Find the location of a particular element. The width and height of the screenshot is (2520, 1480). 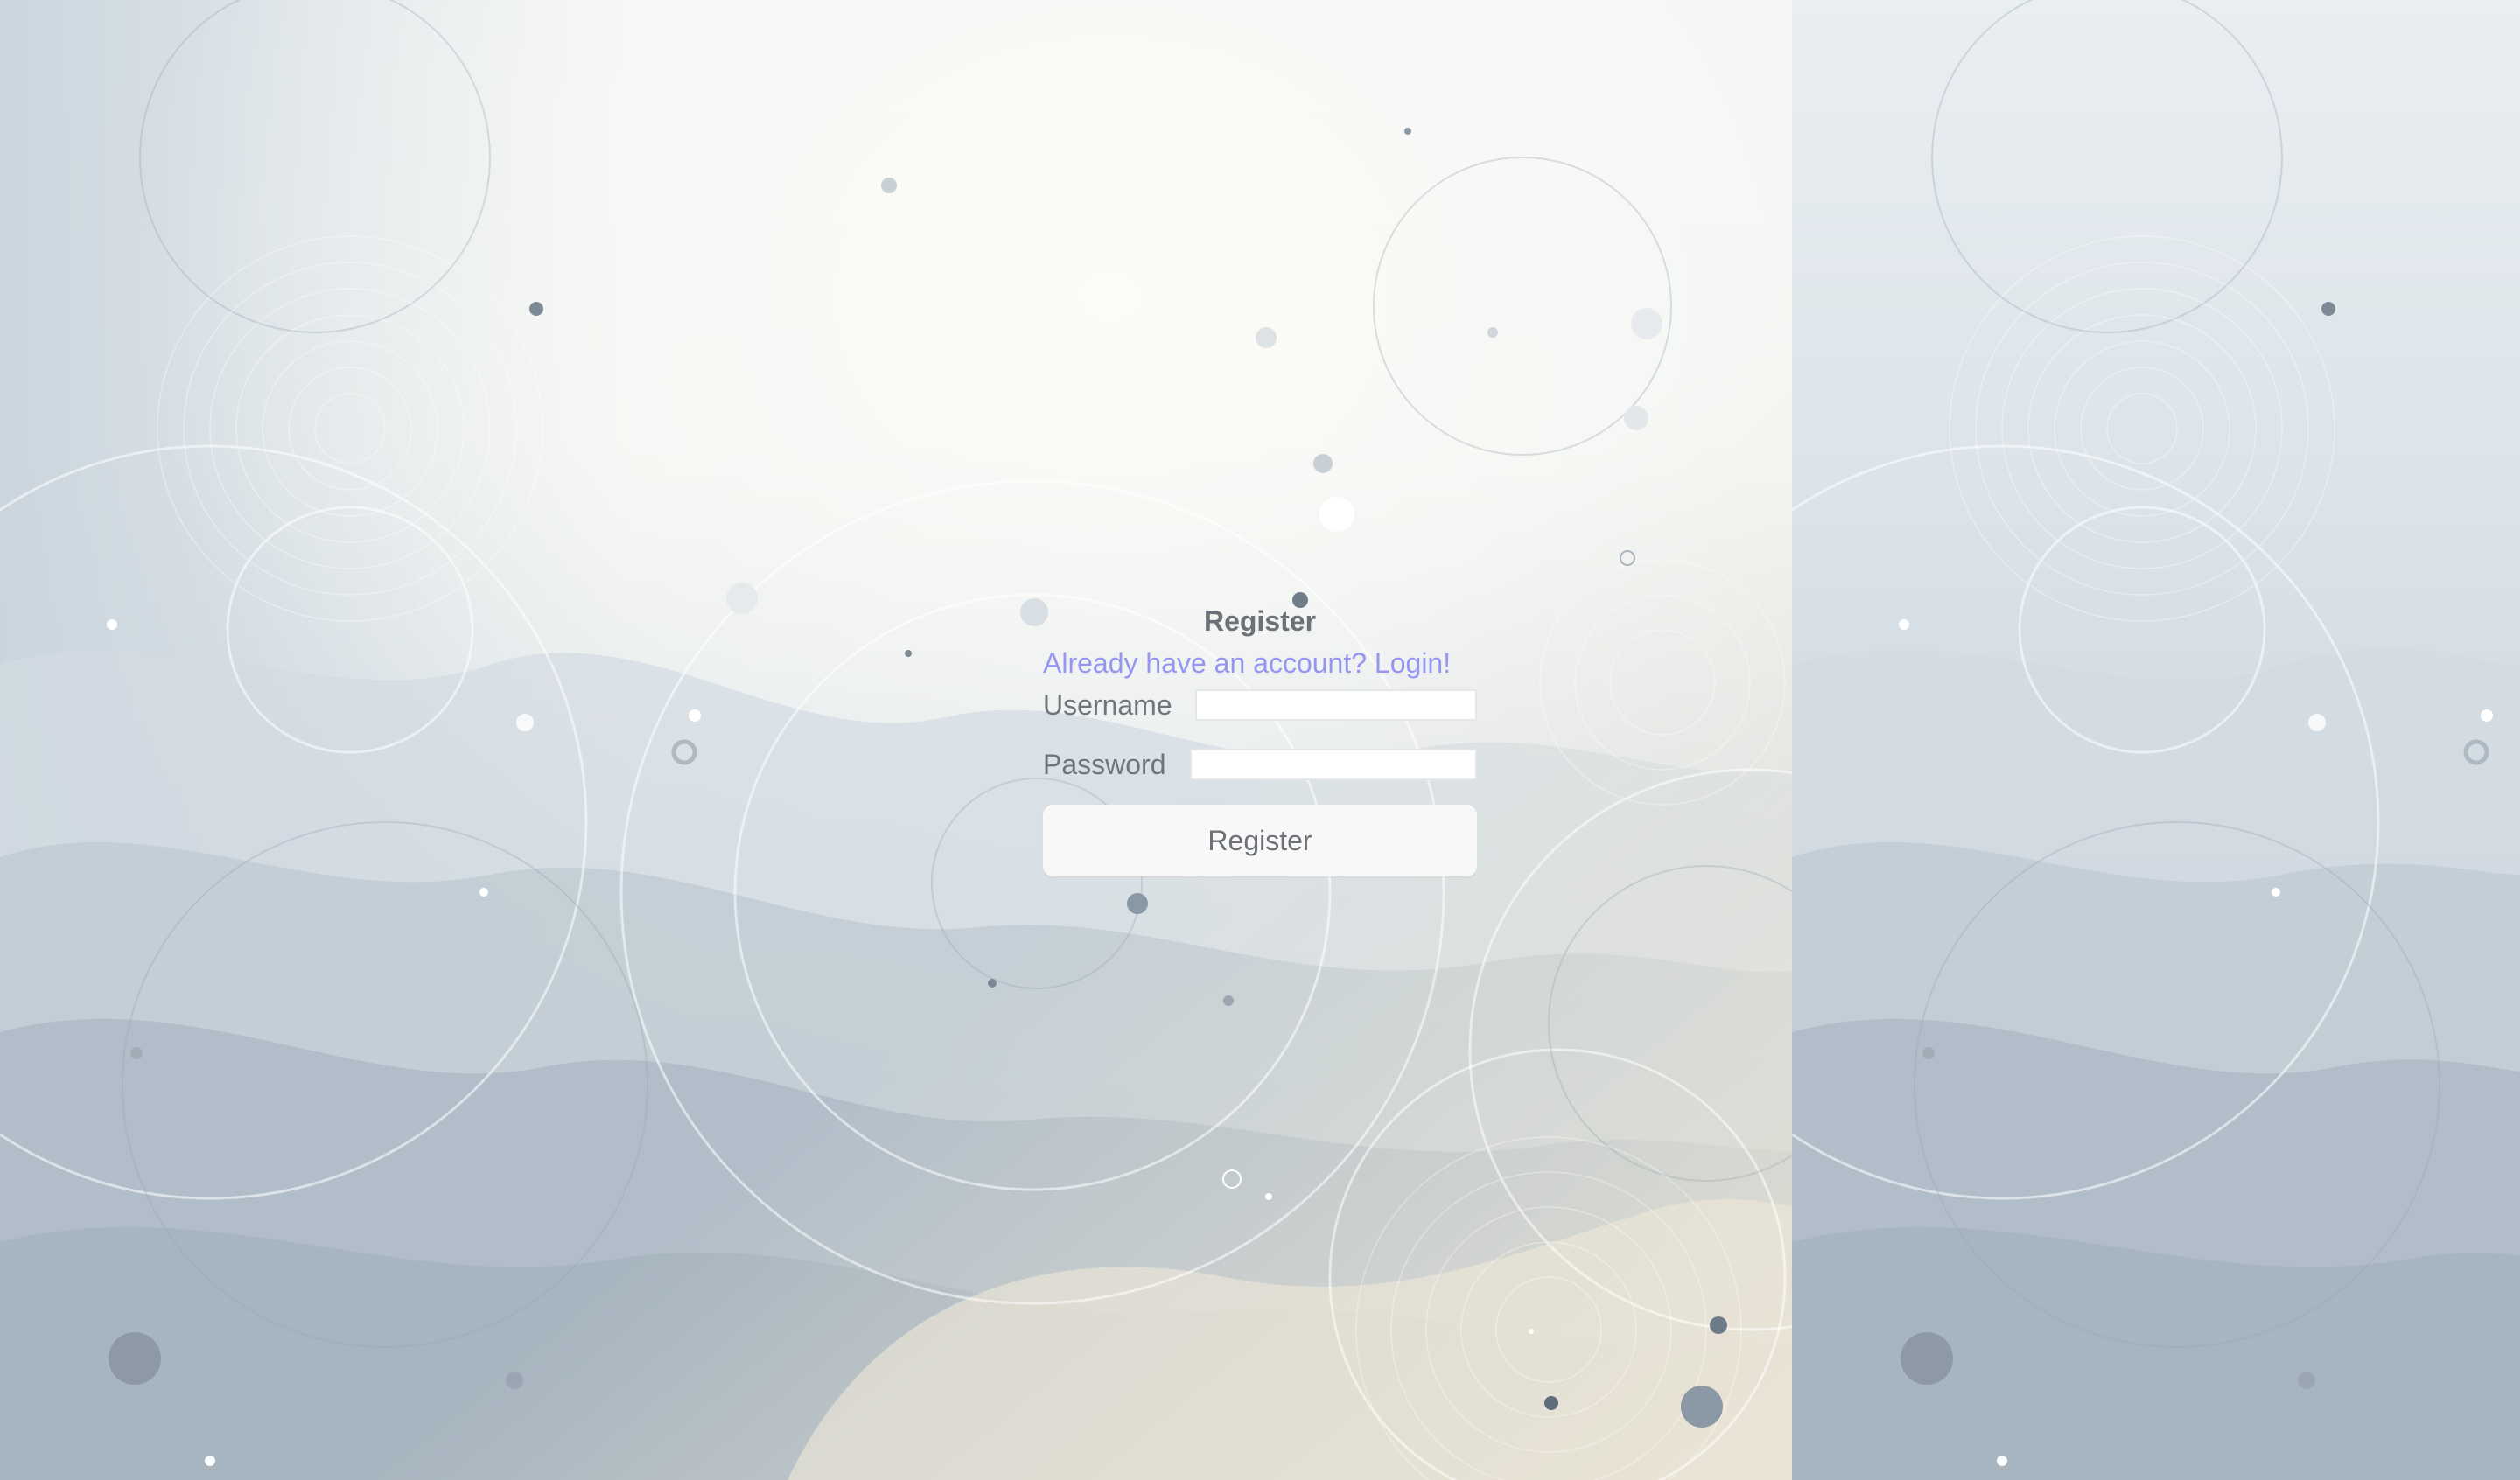

username-row: Username is located at coordinates (1260, 706).